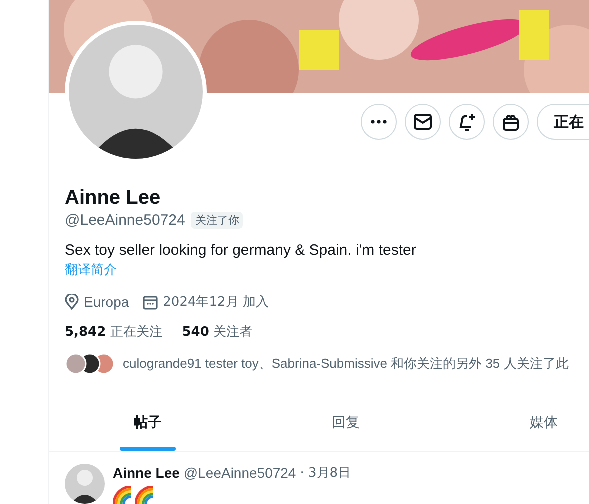 This screenshot has height=504, width=589. Describe the element at coordinates (240, 473) in the screenshot. I see `post-handle: @LeeAinne50724` at that location.